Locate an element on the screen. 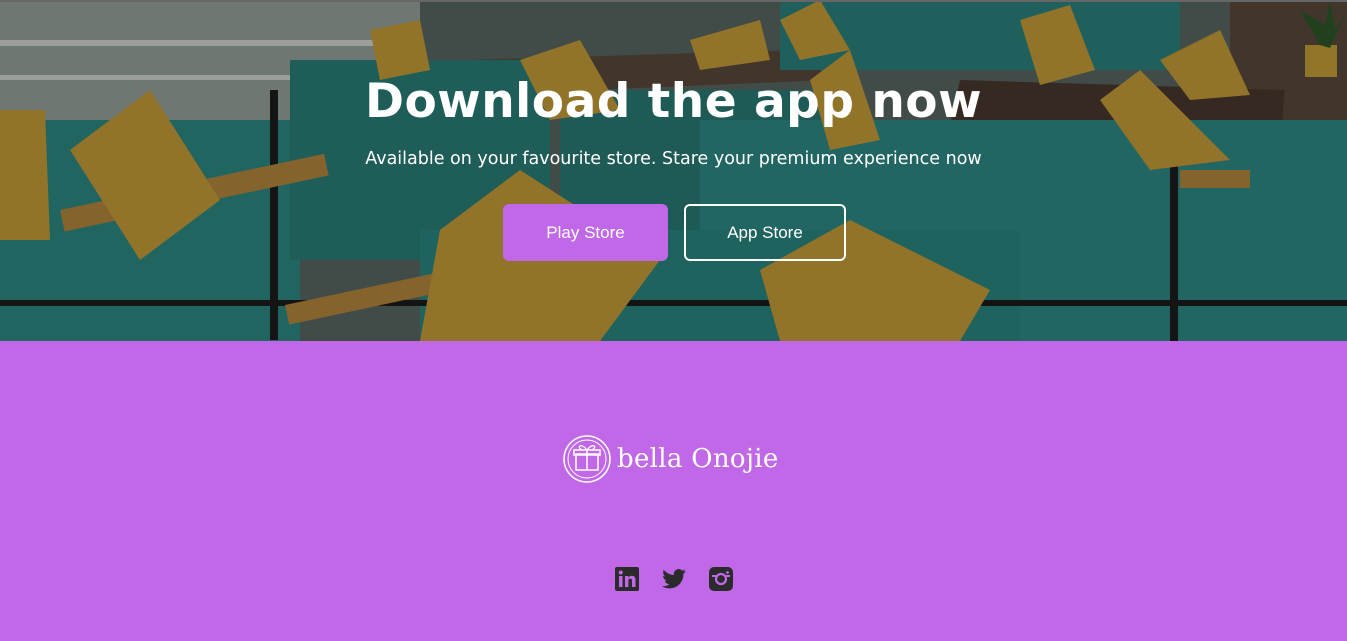 This screenshot has height=641, width=1347. twitter-link is located at coordinates (674, 579).